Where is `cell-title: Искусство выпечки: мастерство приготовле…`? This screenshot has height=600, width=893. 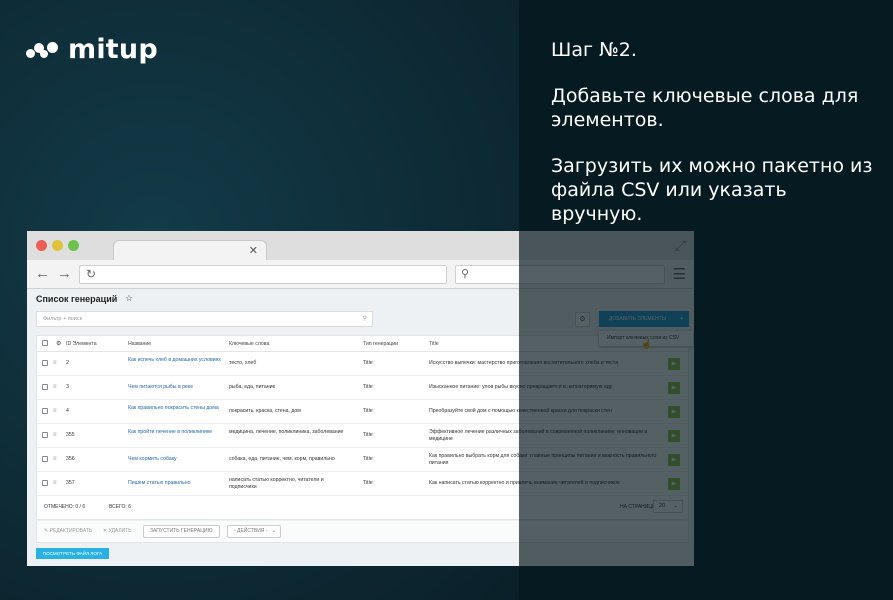 cell-title: Искусство выпечки: мастерство приготовле… is located at coordinates (524, 363).